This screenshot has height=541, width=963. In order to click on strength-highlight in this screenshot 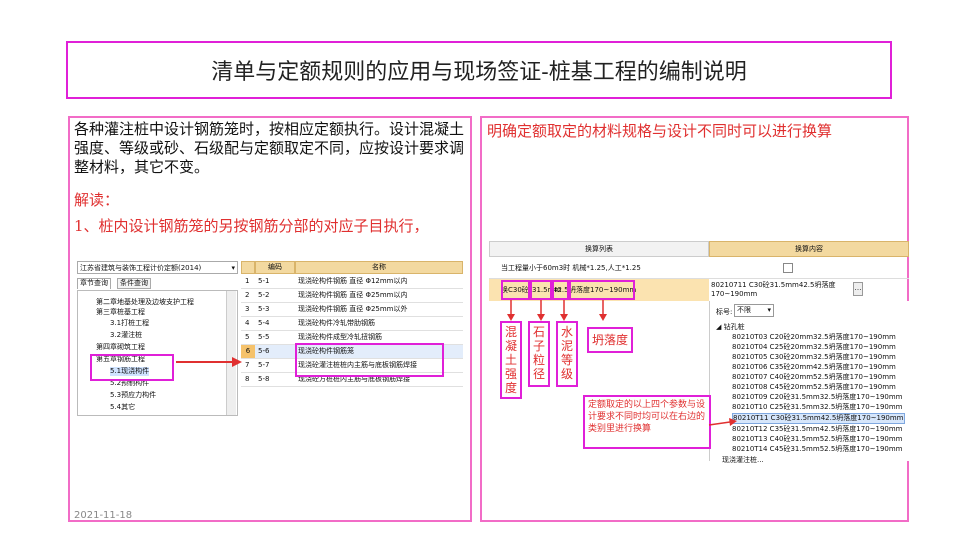, I will do `click(515, 290)`.